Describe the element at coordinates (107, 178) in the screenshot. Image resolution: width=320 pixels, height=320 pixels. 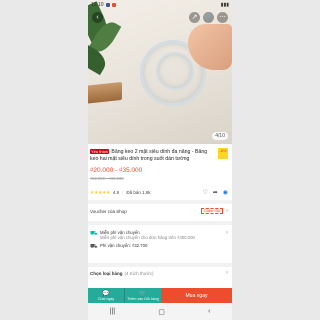
I see `original-price: ₫22.000 - ₫38.000` at that location.